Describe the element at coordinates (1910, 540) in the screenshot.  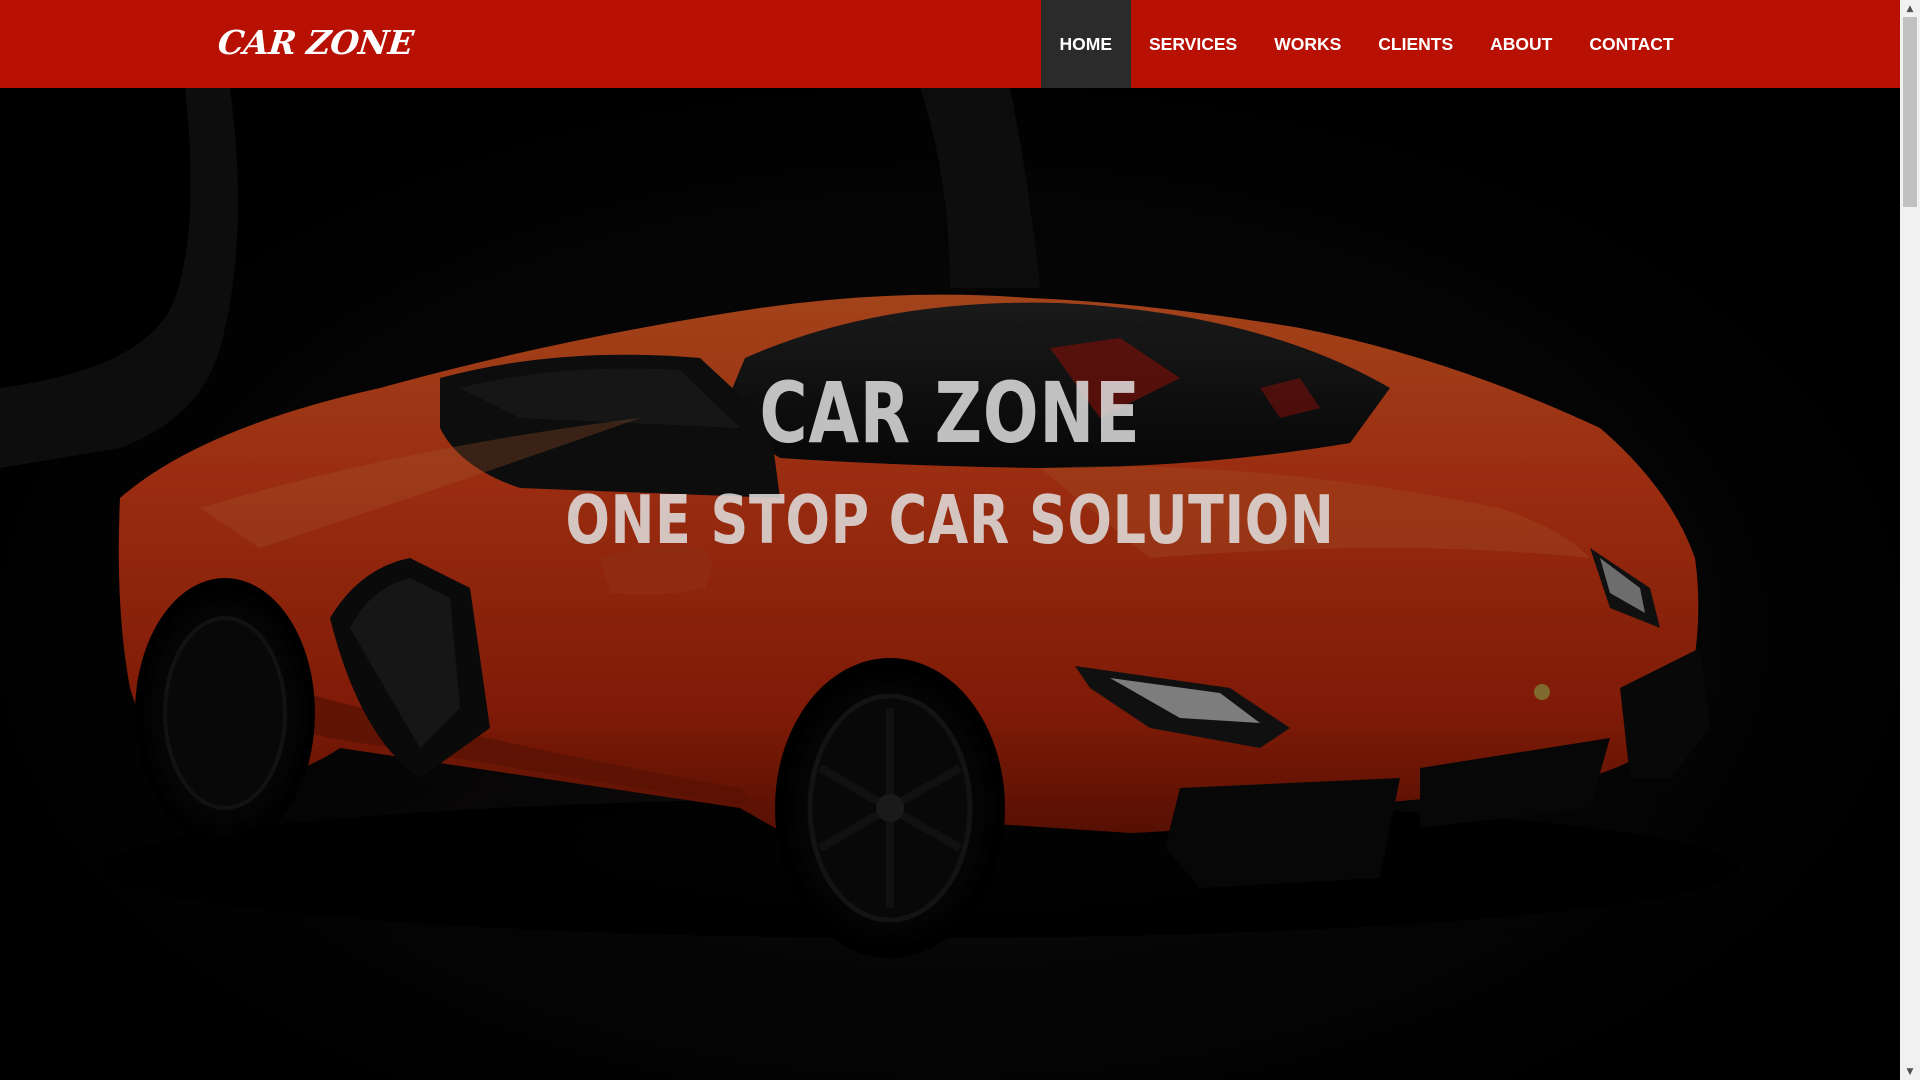
I see `vertical-scrollbar: ▲ ▼` at that location.